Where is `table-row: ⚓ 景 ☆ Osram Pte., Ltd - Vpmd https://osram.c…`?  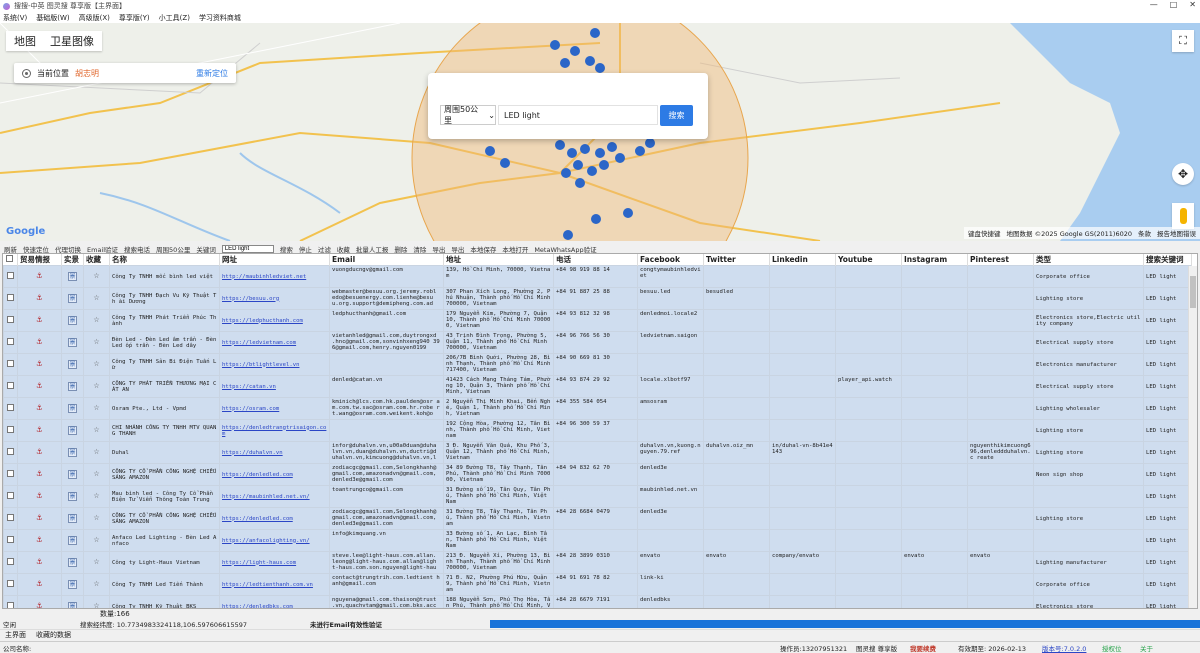
table-row: ⚓ 景 ☆ Osram Pte., Ltd - Vpmd https://osram.c… is located at coordinates (597, 408).